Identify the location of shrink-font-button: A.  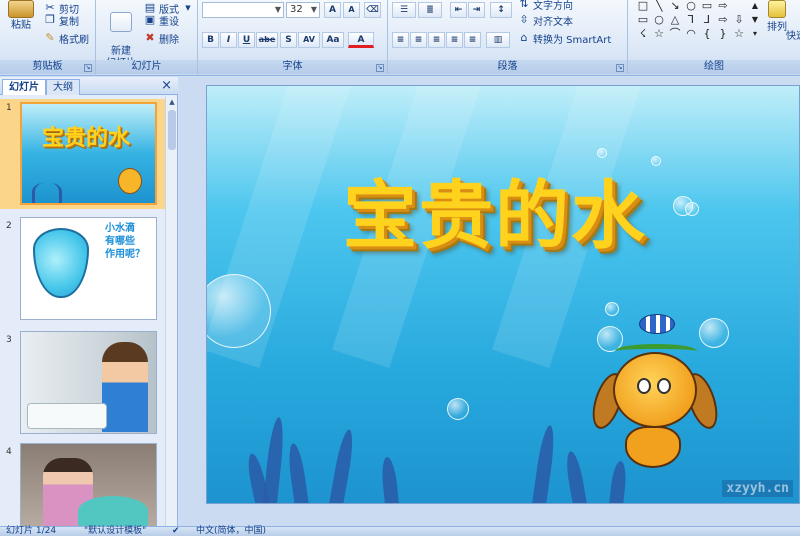
(351, 10).